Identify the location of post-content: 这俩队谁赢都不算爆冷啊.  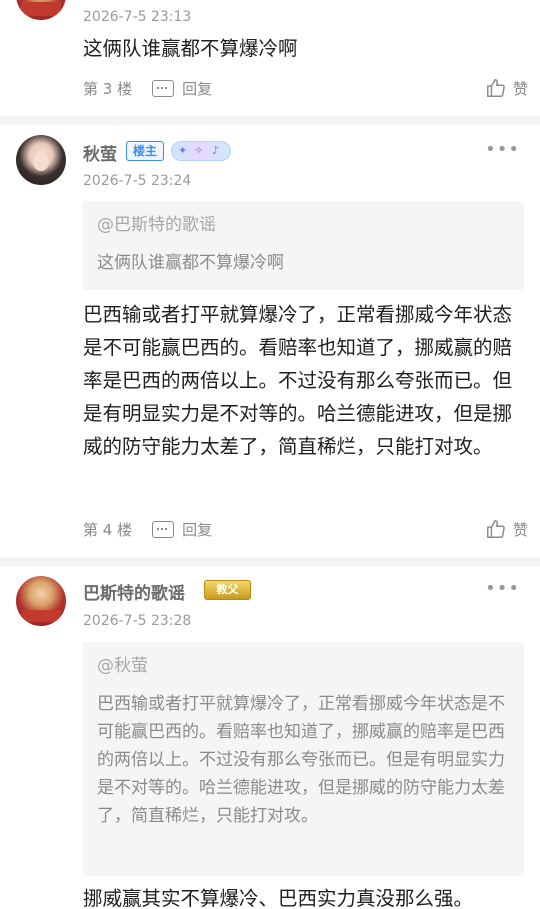
(190, 48).